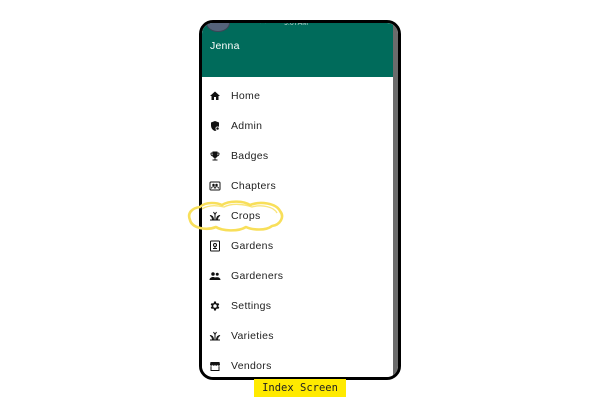 Image resolution: width=600 pixels, height=400 pixels. I want to click on gear-icon, so click(215, 306).